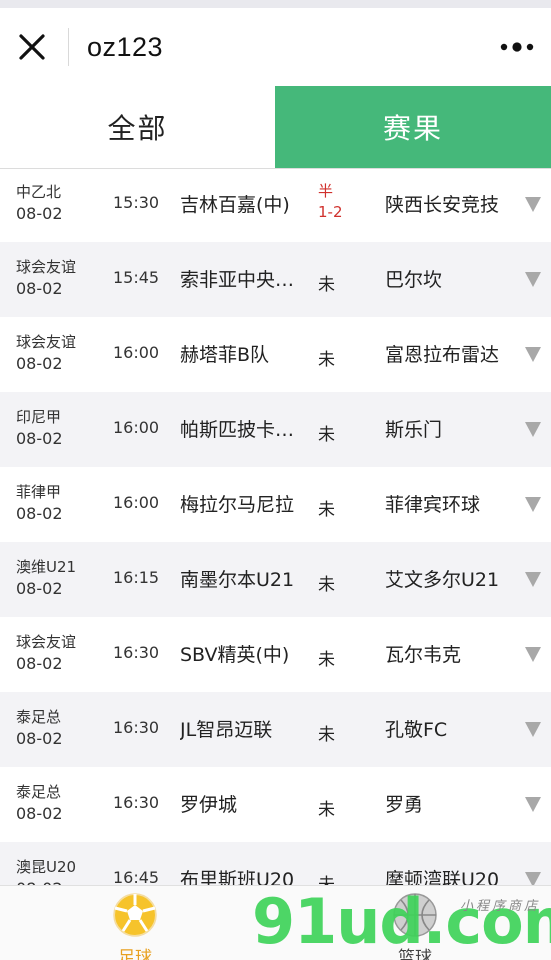 This screenshot has height=960, width=551. I want to click on match-away-team: 孔敬FC, so click(416, 730).